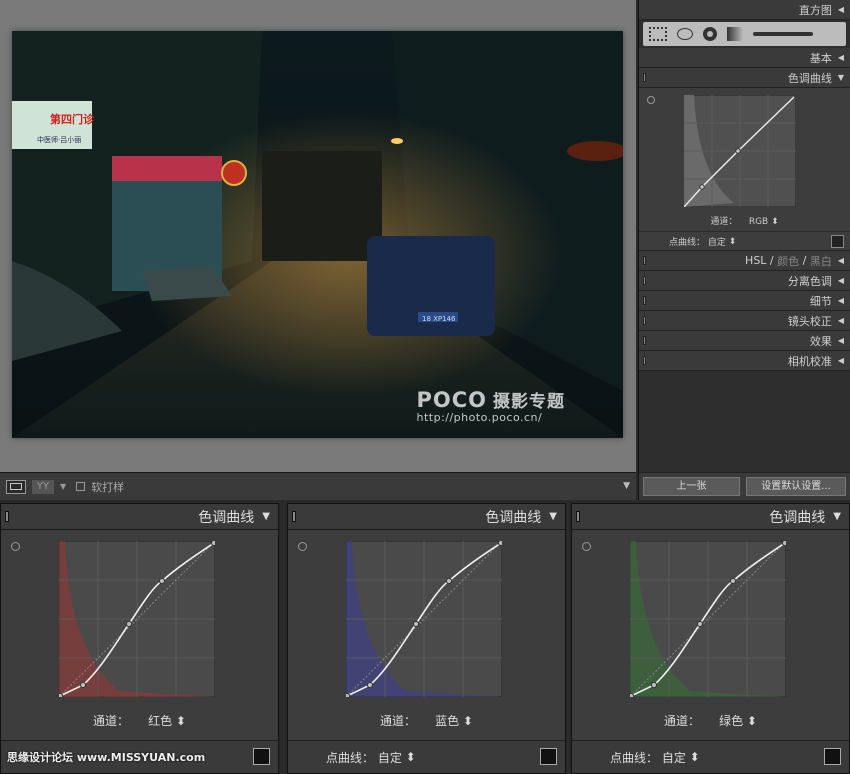  What do you see at coordinates (137, 619) in the screenshot?
I see `red-curve-graph` at bounding box center [137, 619].